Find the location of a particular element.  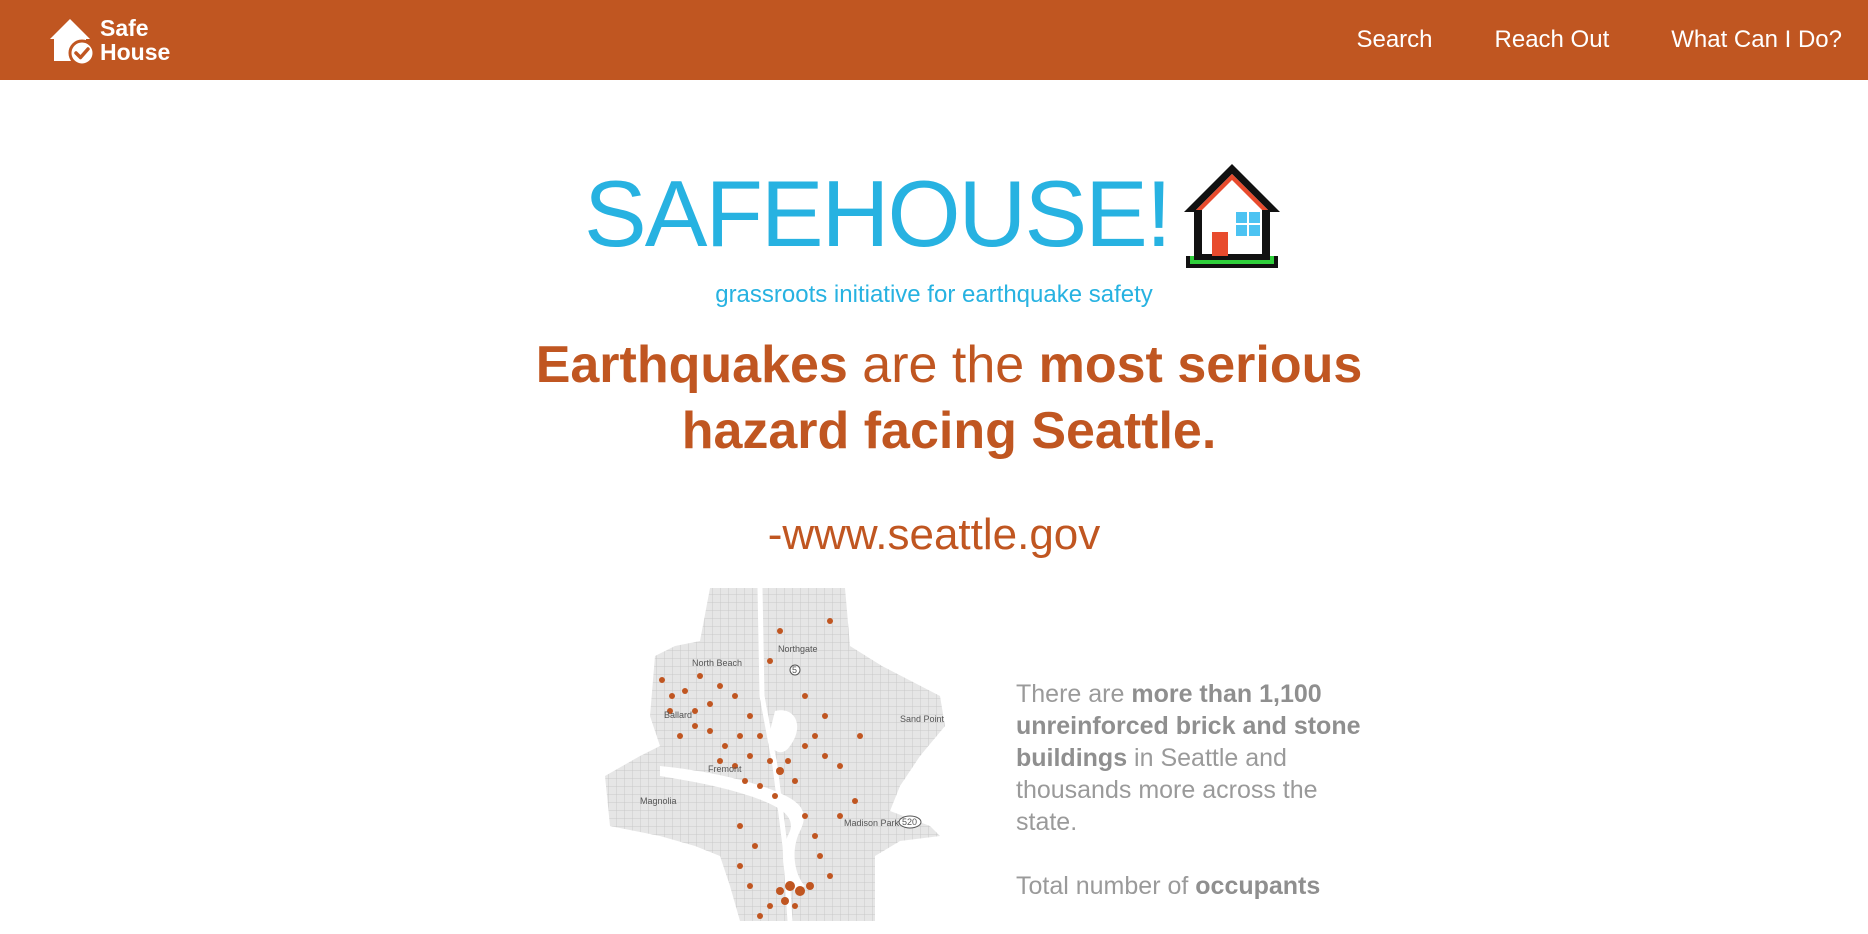

logo: Safe House is located at coordinates (116, 40).